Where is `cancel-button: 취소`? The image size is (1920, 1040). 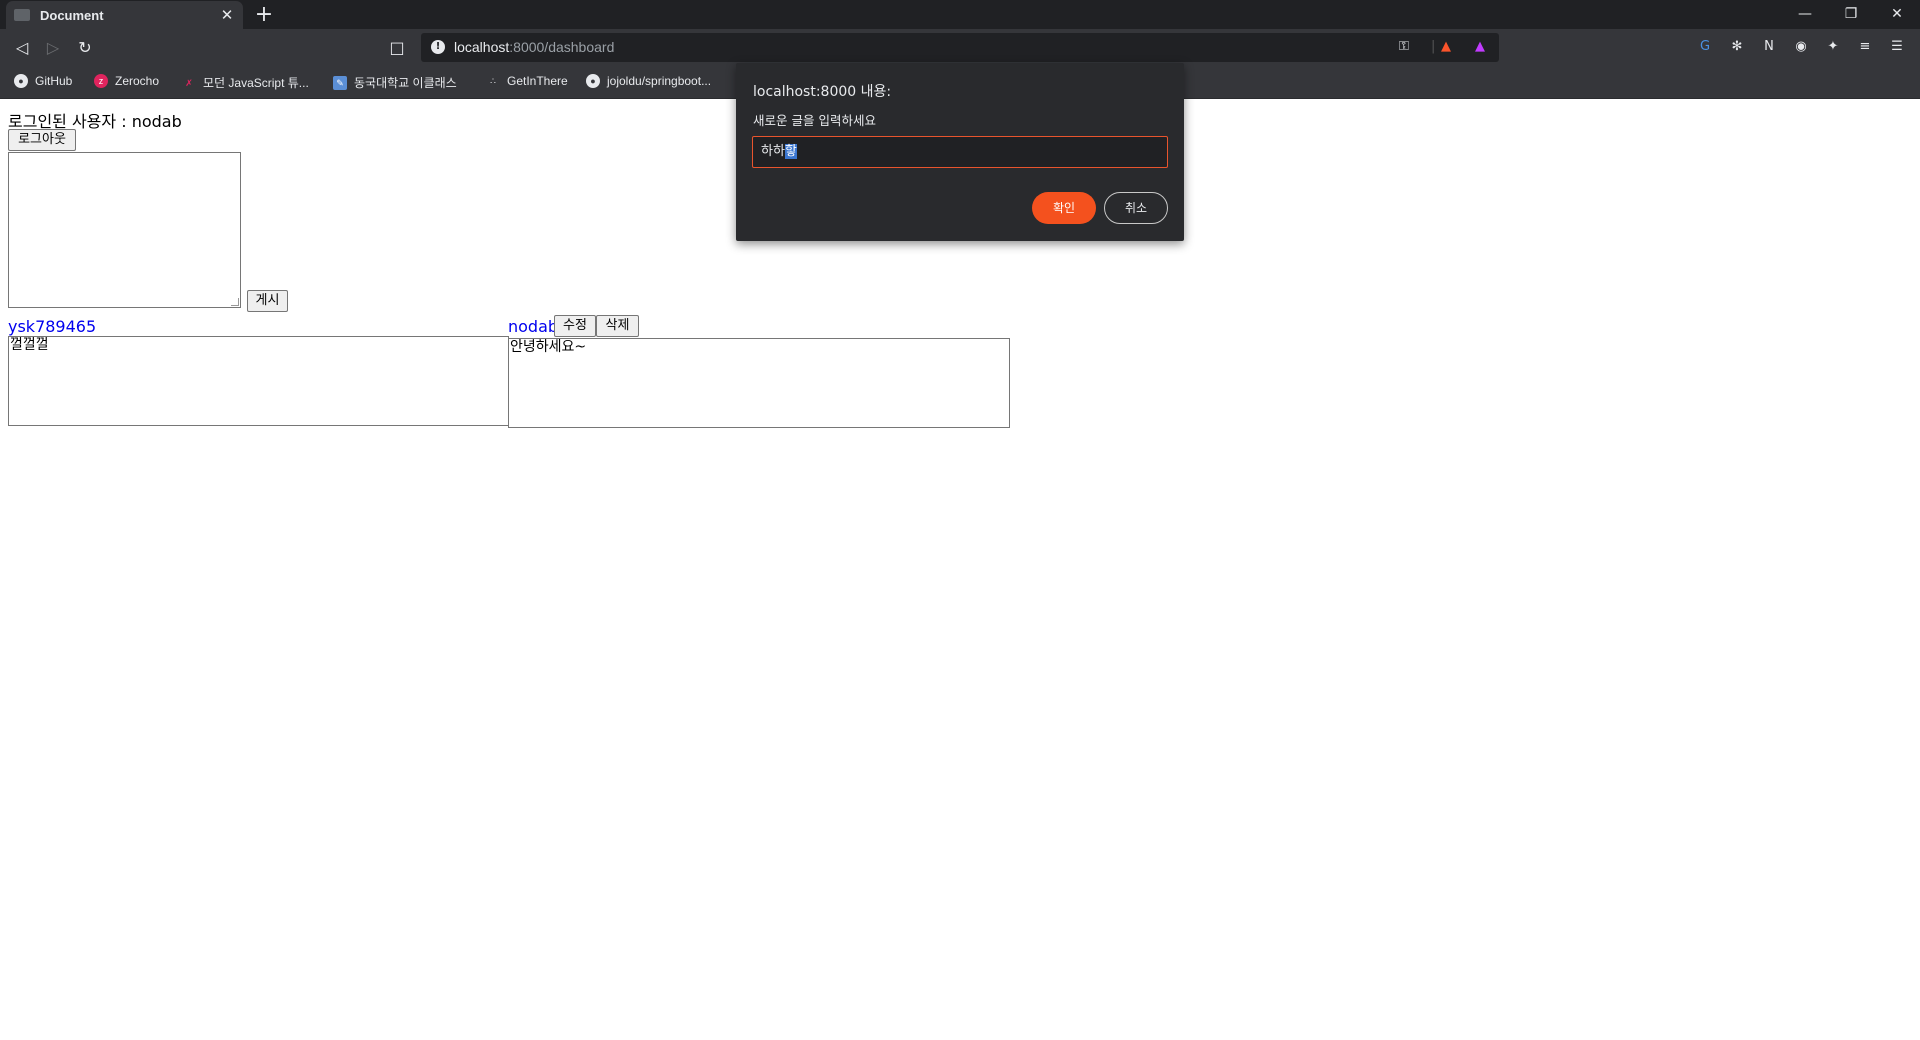
cancel-button: 취소 is located at coordinates (1136, 208).